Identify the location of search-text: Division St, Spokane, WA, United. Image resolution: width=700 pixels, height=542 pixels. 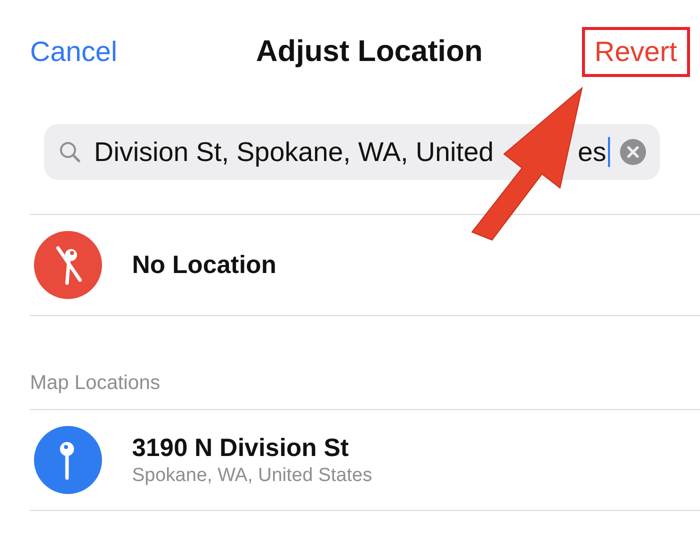
(294, 152).